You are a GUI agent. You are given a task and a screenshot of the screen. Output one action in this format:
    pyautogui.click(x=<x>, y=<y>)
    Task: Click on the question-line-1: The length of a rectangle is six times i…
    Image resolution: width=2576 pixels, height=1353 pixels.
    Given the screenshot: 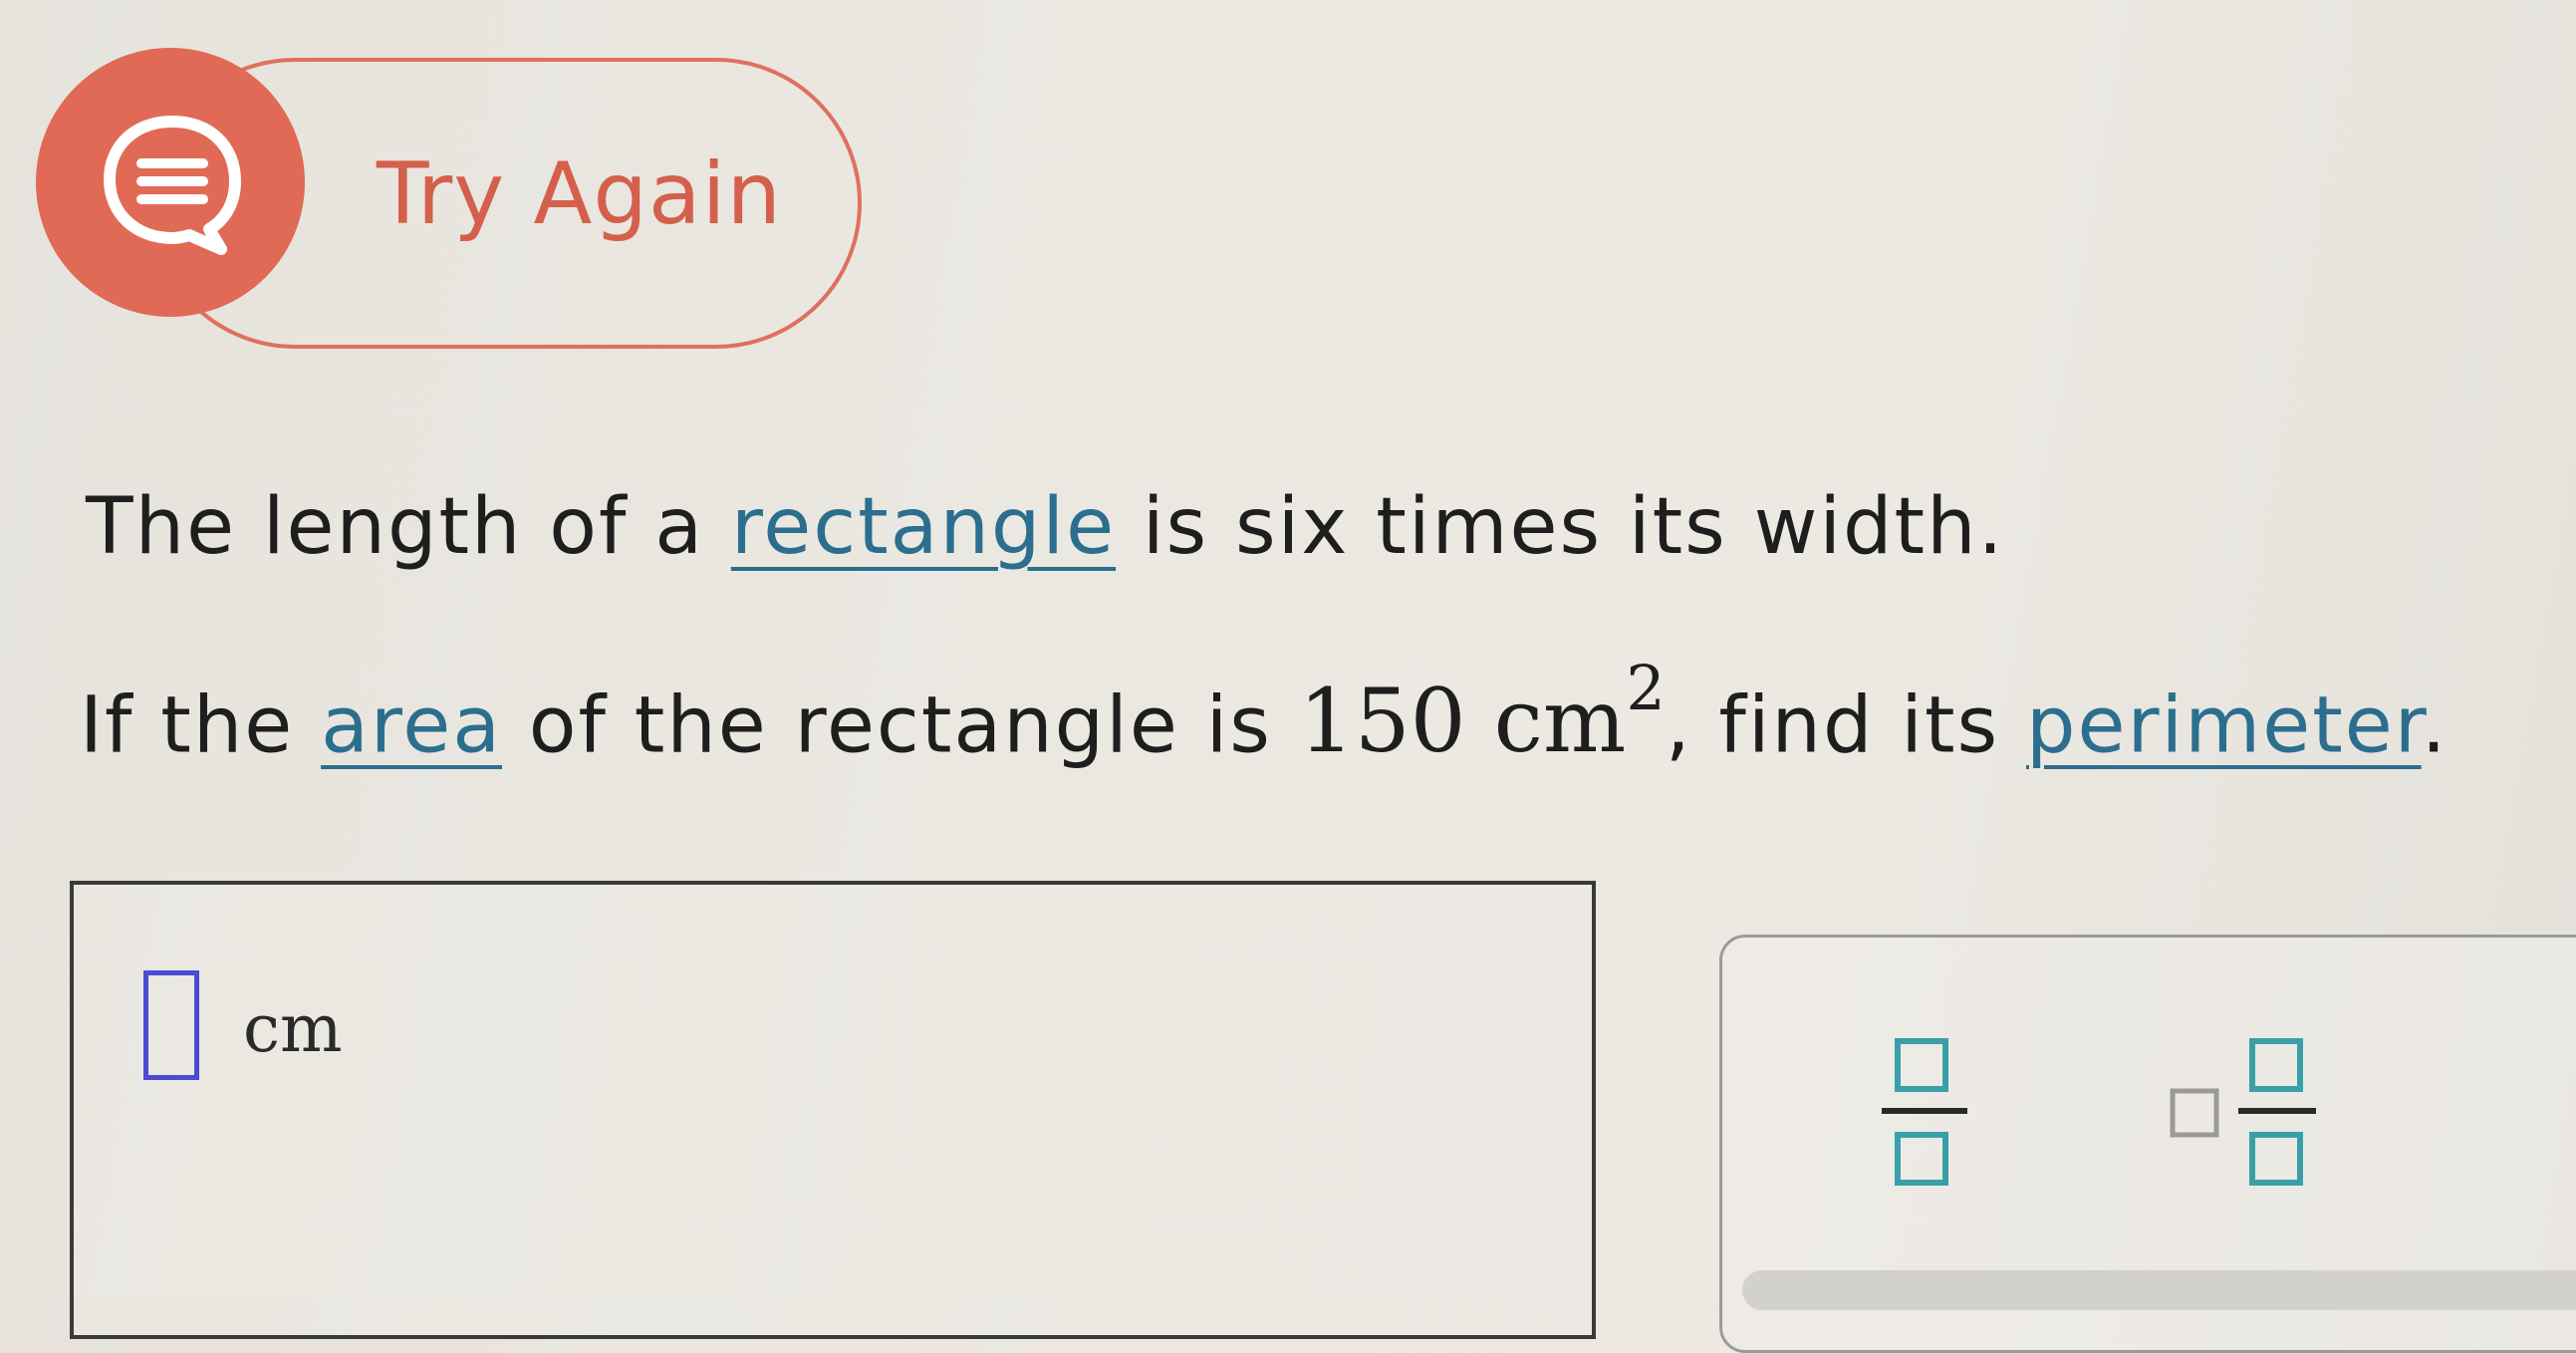 What is the action you would take?
    pyautogui.click(x=1045, y=527)
    